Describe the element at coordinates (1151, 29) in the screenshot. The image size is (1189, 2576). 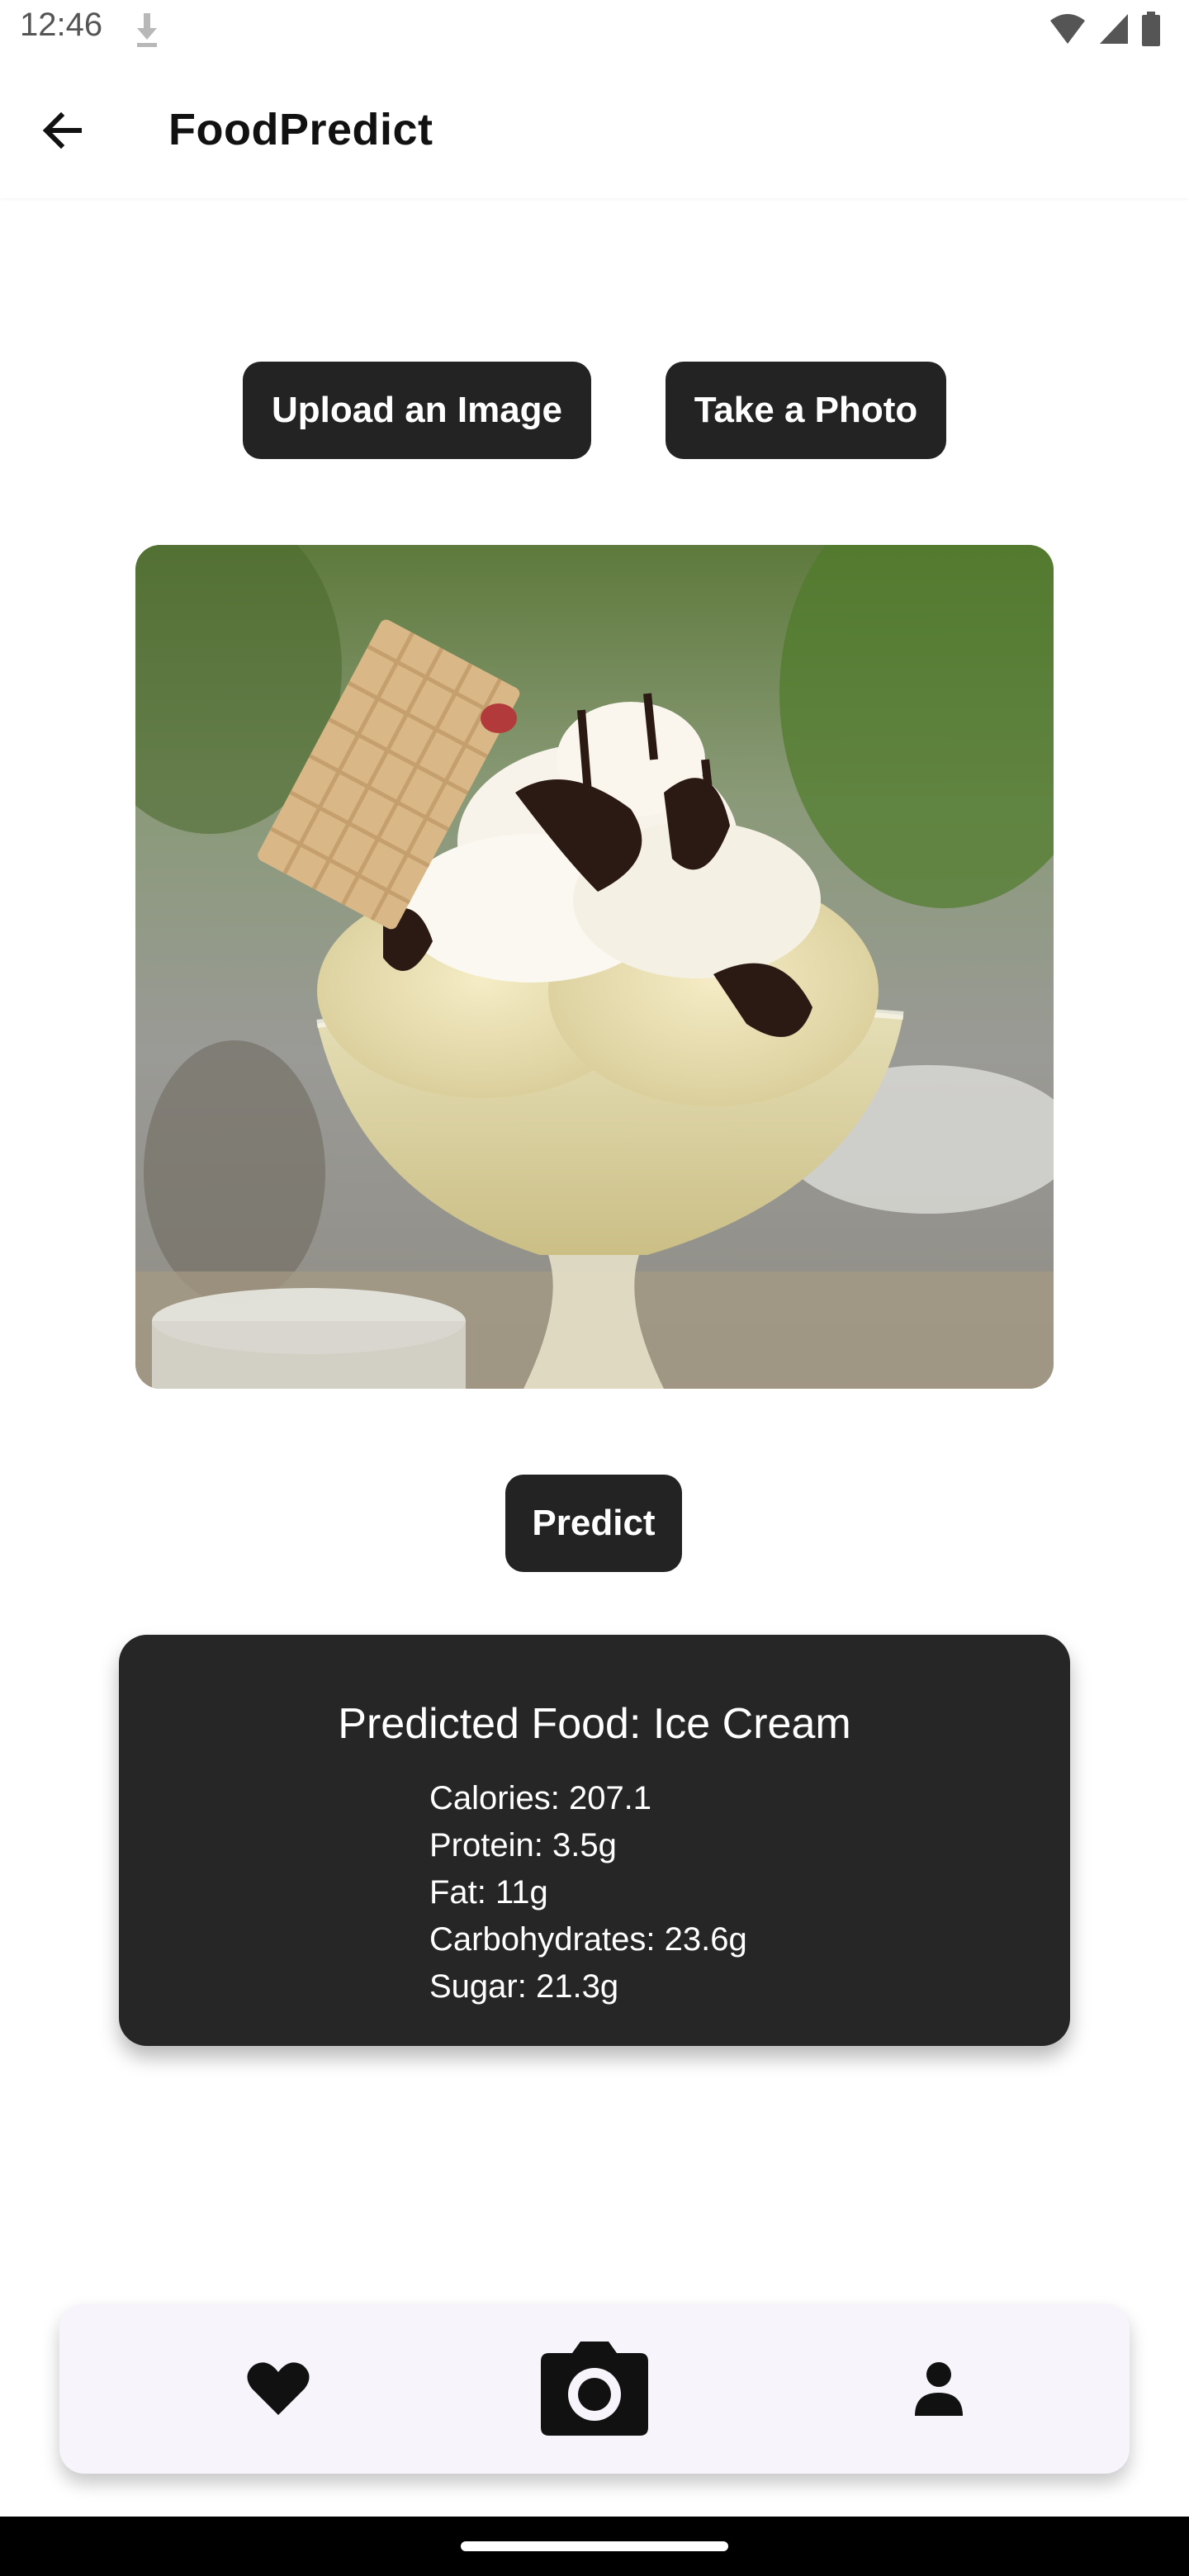
I see `battery-icon` at that location.